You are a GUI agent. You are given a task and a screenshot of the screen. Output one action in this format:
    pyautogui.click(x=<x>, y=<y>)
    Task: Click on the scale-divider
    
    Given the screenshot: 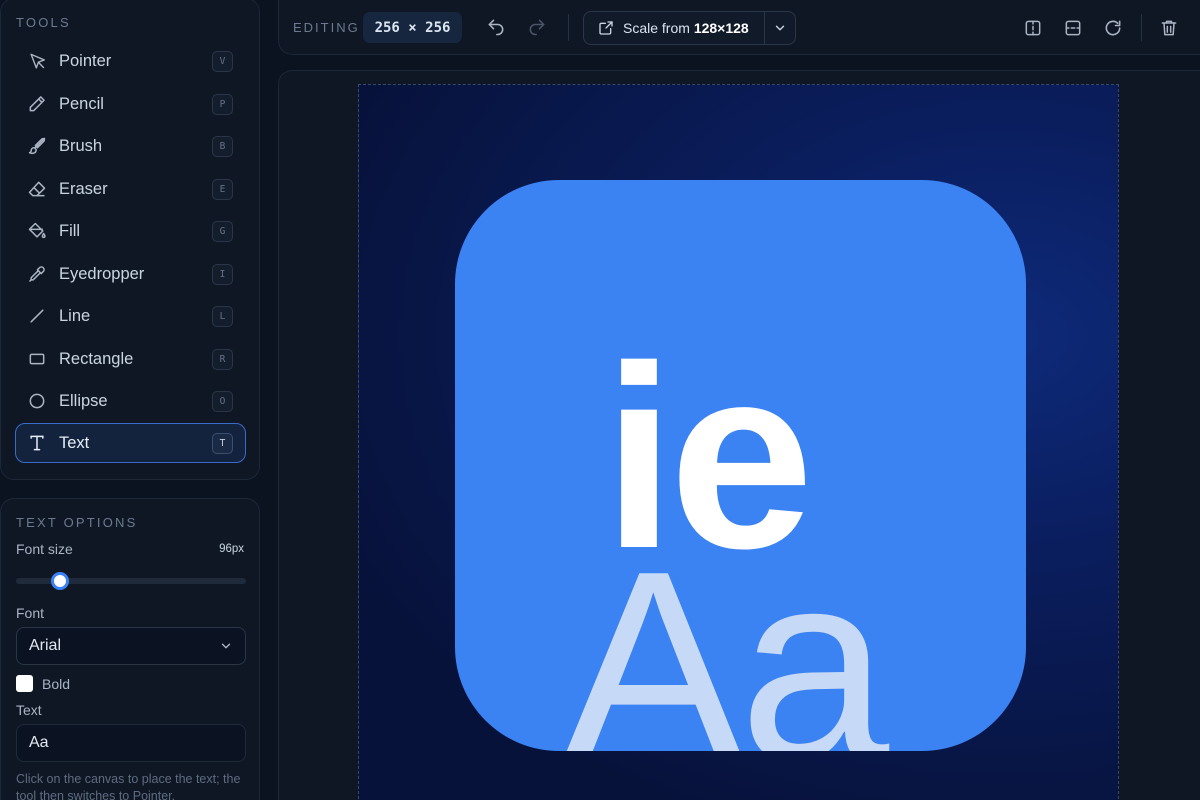 What is the action you would take?
    pyautogui.click(x=764, y=28)
    